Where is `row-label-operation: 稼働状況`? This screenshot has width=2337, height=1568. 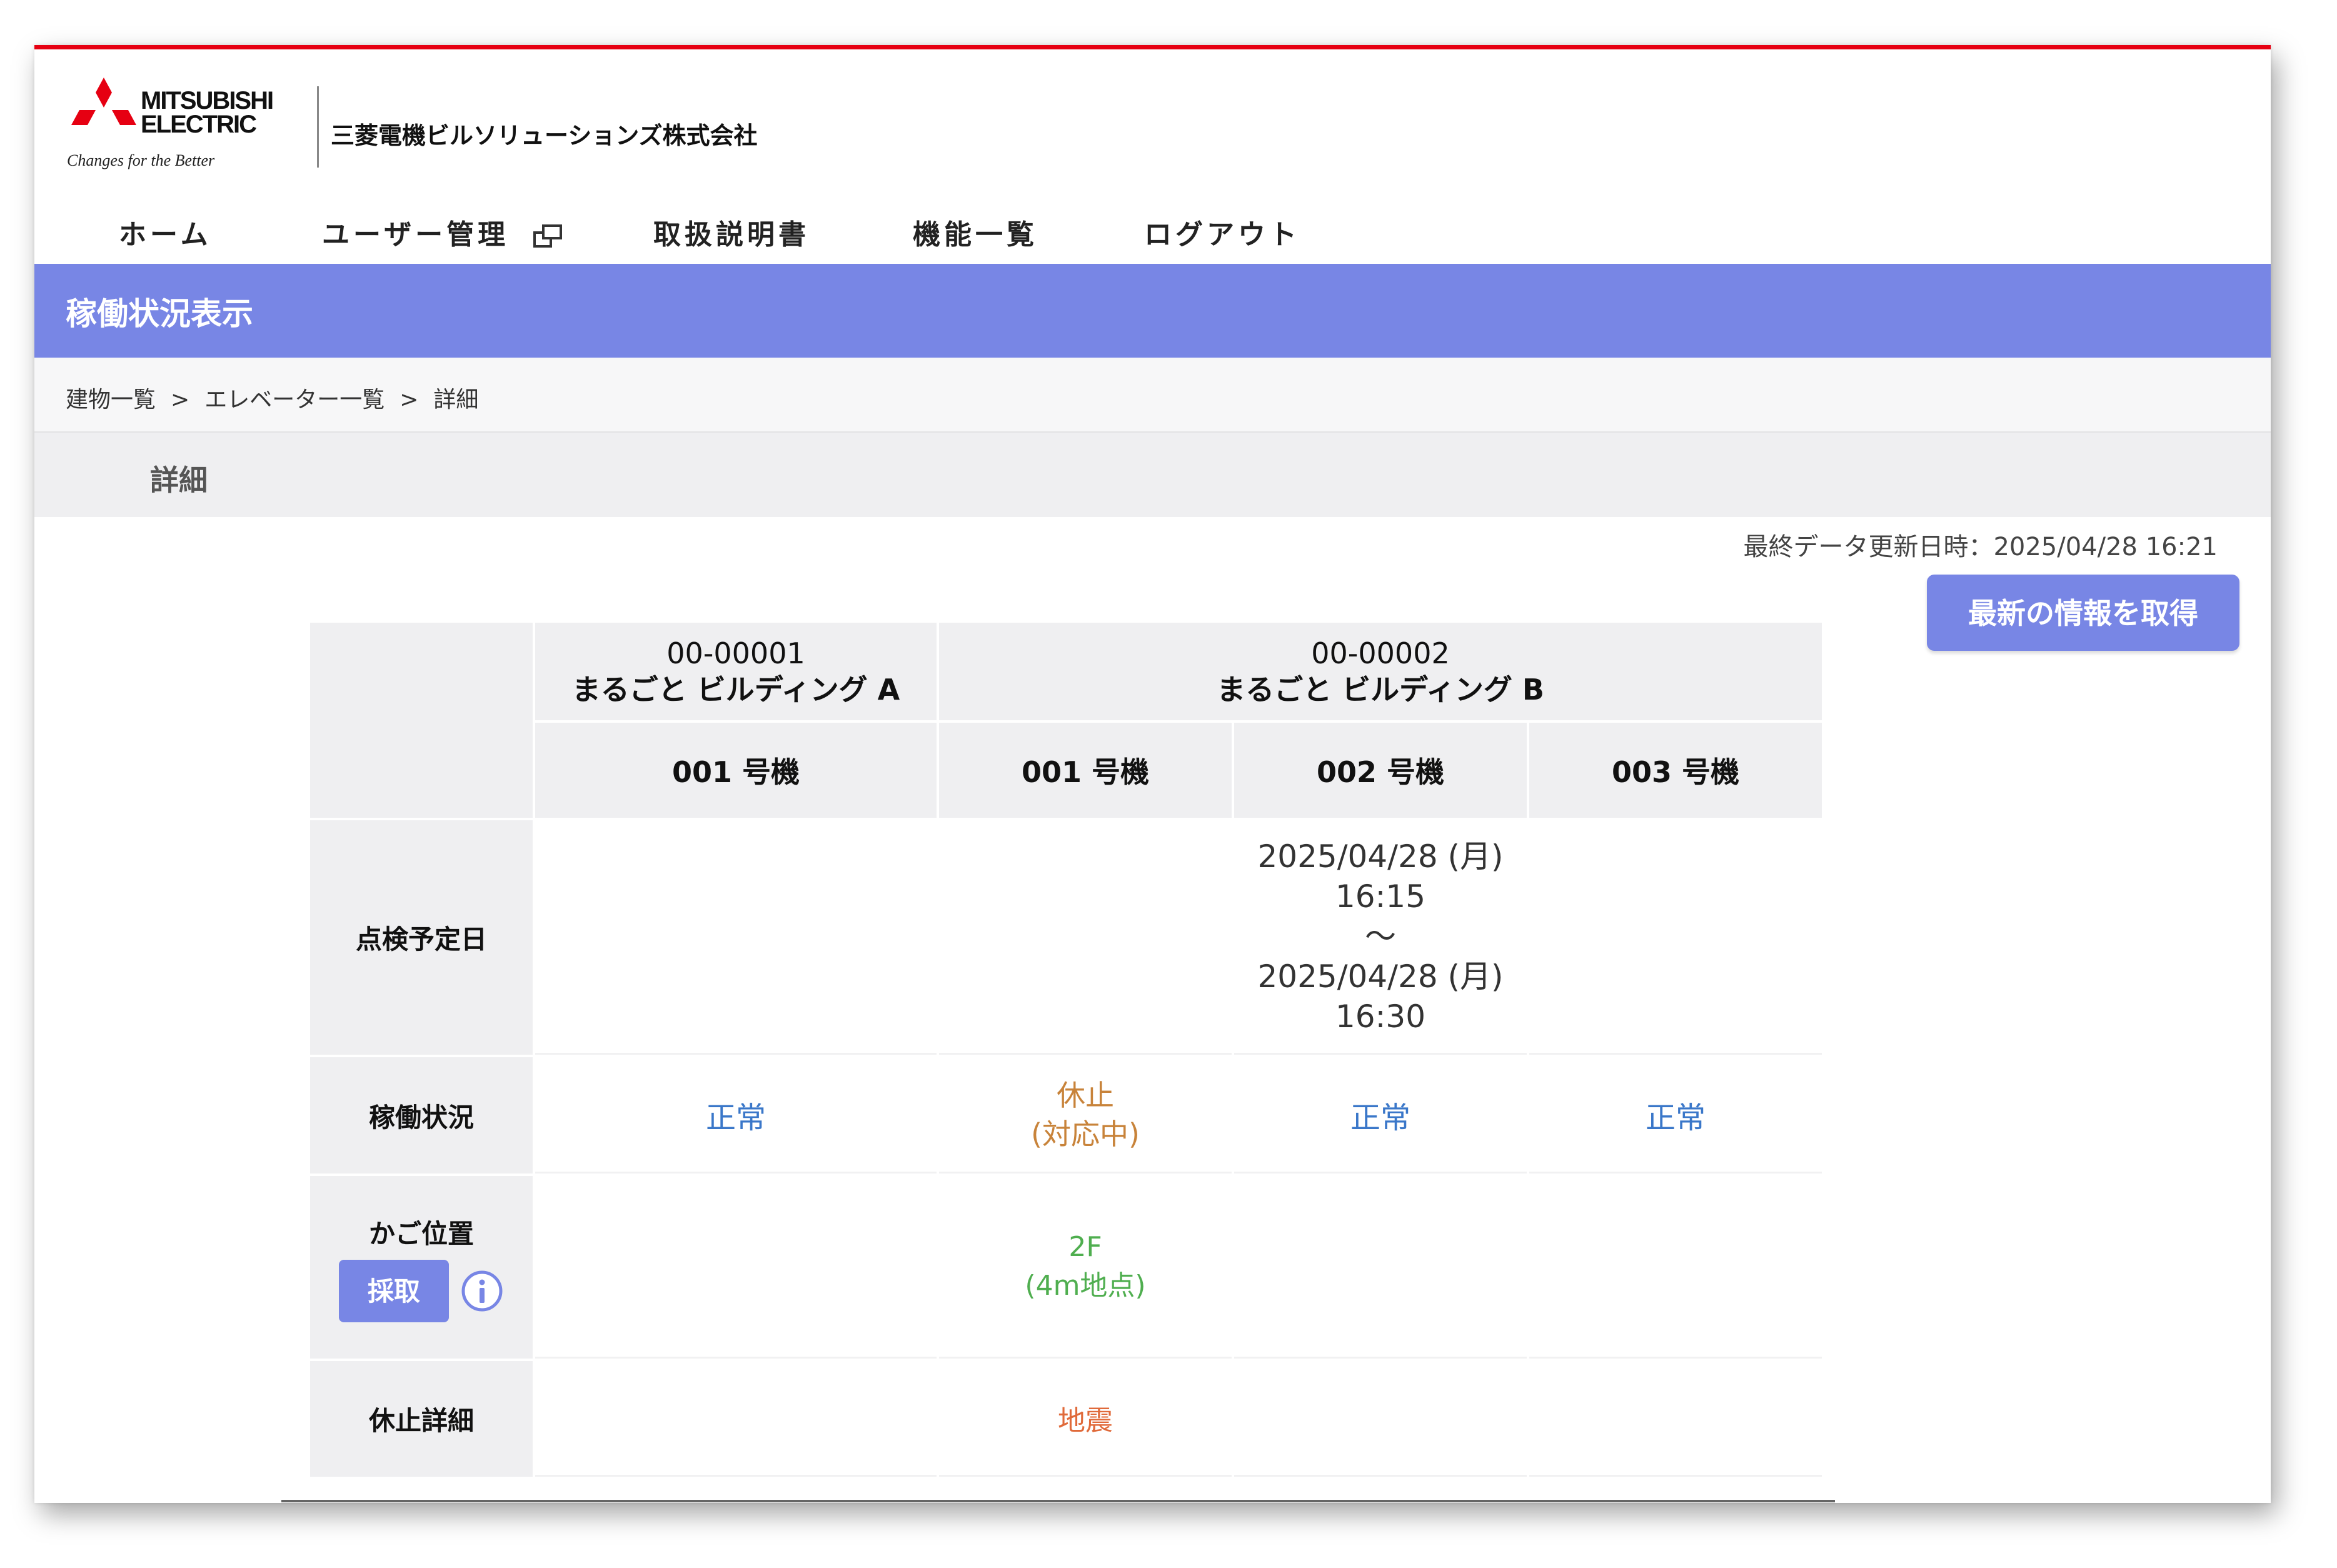 row-label-operation: 稼働状況 is located at coordinates (421, 1115).